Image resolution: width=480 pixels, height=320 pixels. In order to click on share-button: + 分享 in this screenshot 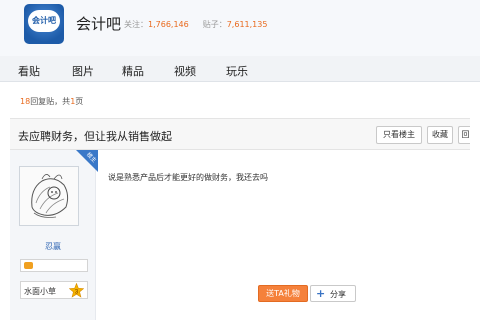, I will do `click(333, 293)`.